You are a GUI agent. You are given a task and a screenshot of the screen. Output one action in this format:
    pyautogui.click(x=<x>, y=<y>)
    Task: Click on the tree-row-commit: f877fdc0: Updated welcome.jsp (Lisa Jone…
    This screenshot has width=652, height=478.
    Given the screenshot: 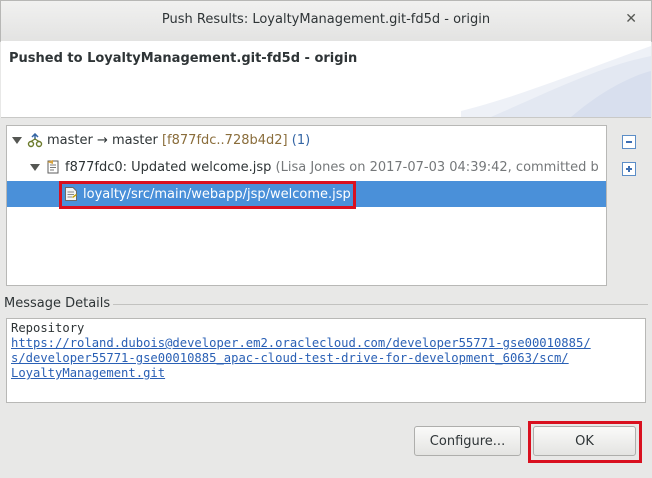 What is the action you would take?
    pyautogui.click(x=306, y=167)
    